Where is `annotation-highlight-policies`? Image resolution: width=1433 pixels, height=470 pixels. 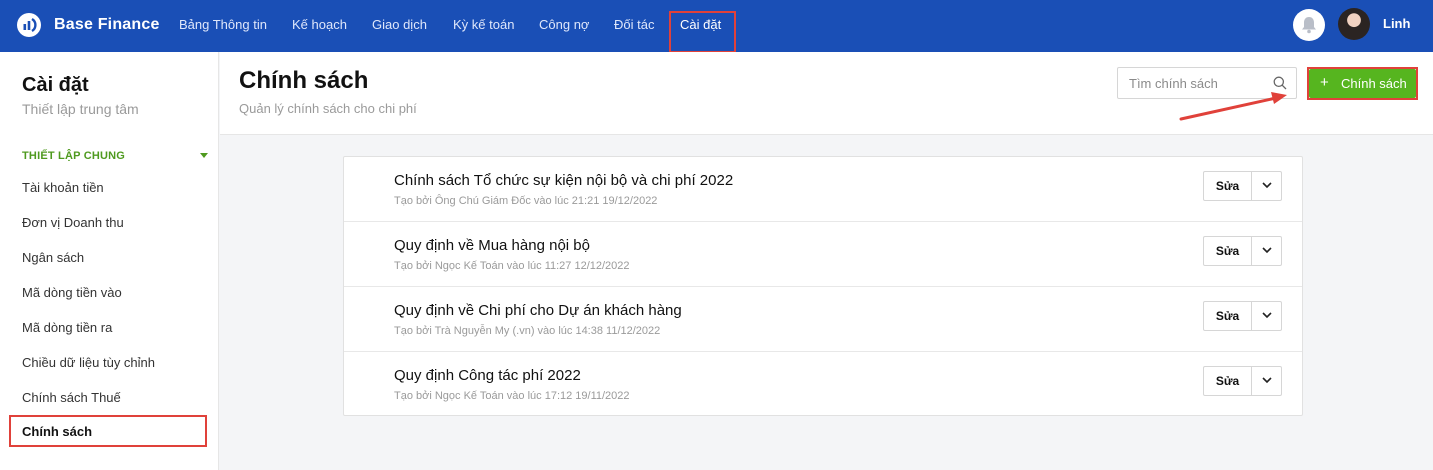
annotation-highlight-policies is located at coordinates (108, 431).